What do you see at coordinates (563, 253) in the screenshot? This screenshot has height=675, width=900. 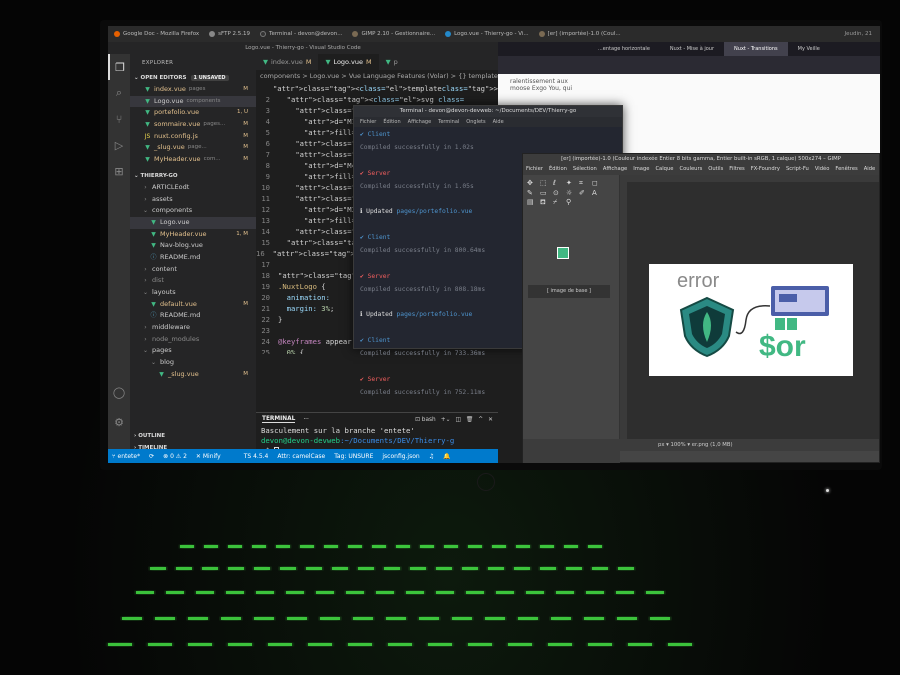 I see `foreground-color-swatch` at bounding box center [563, 253].